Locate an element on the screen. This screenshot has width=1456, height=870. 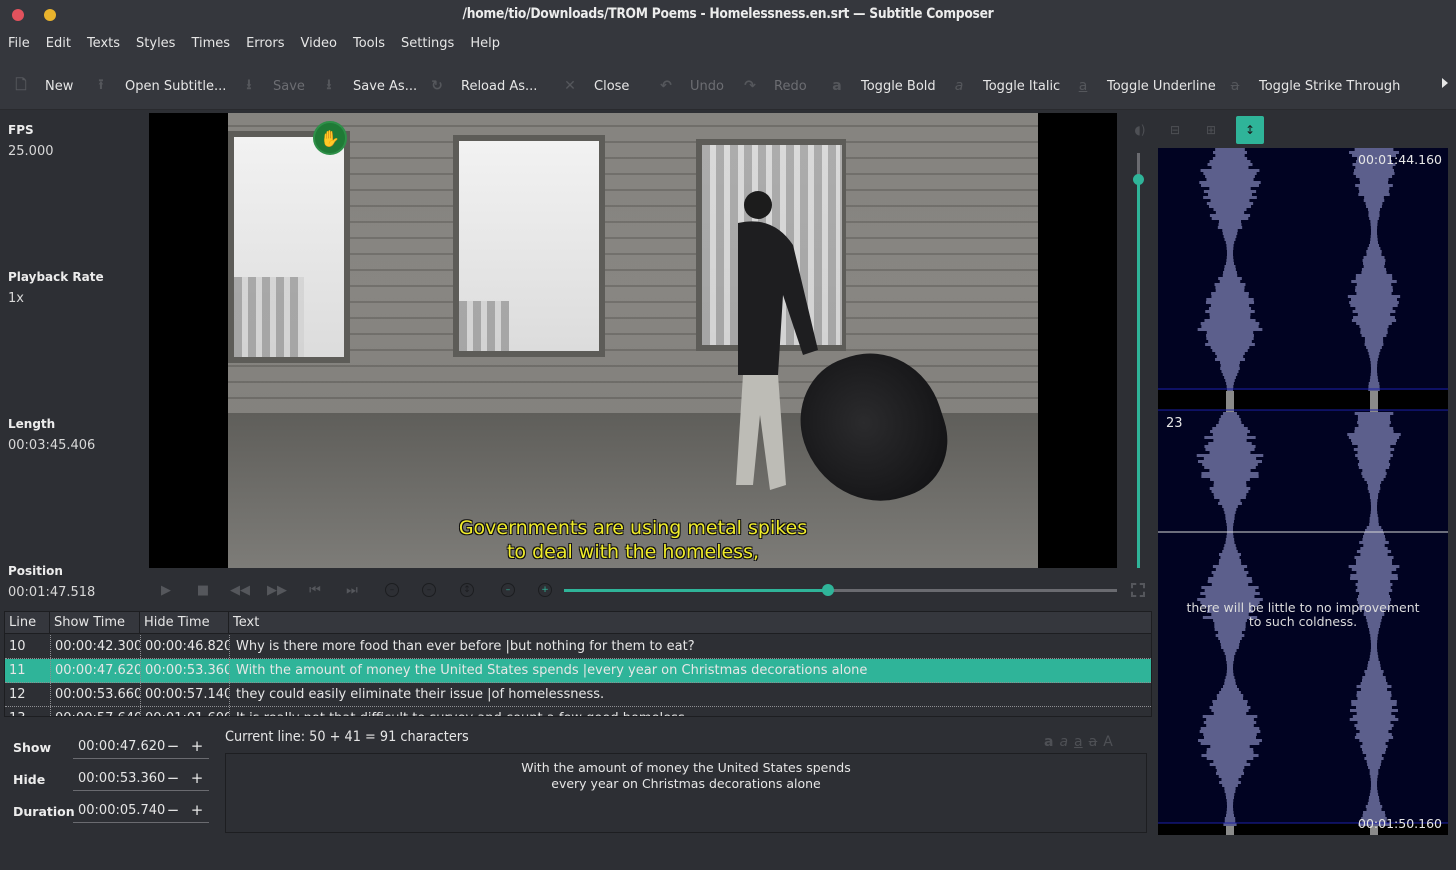
window-center is located at coordinates (529, 246).